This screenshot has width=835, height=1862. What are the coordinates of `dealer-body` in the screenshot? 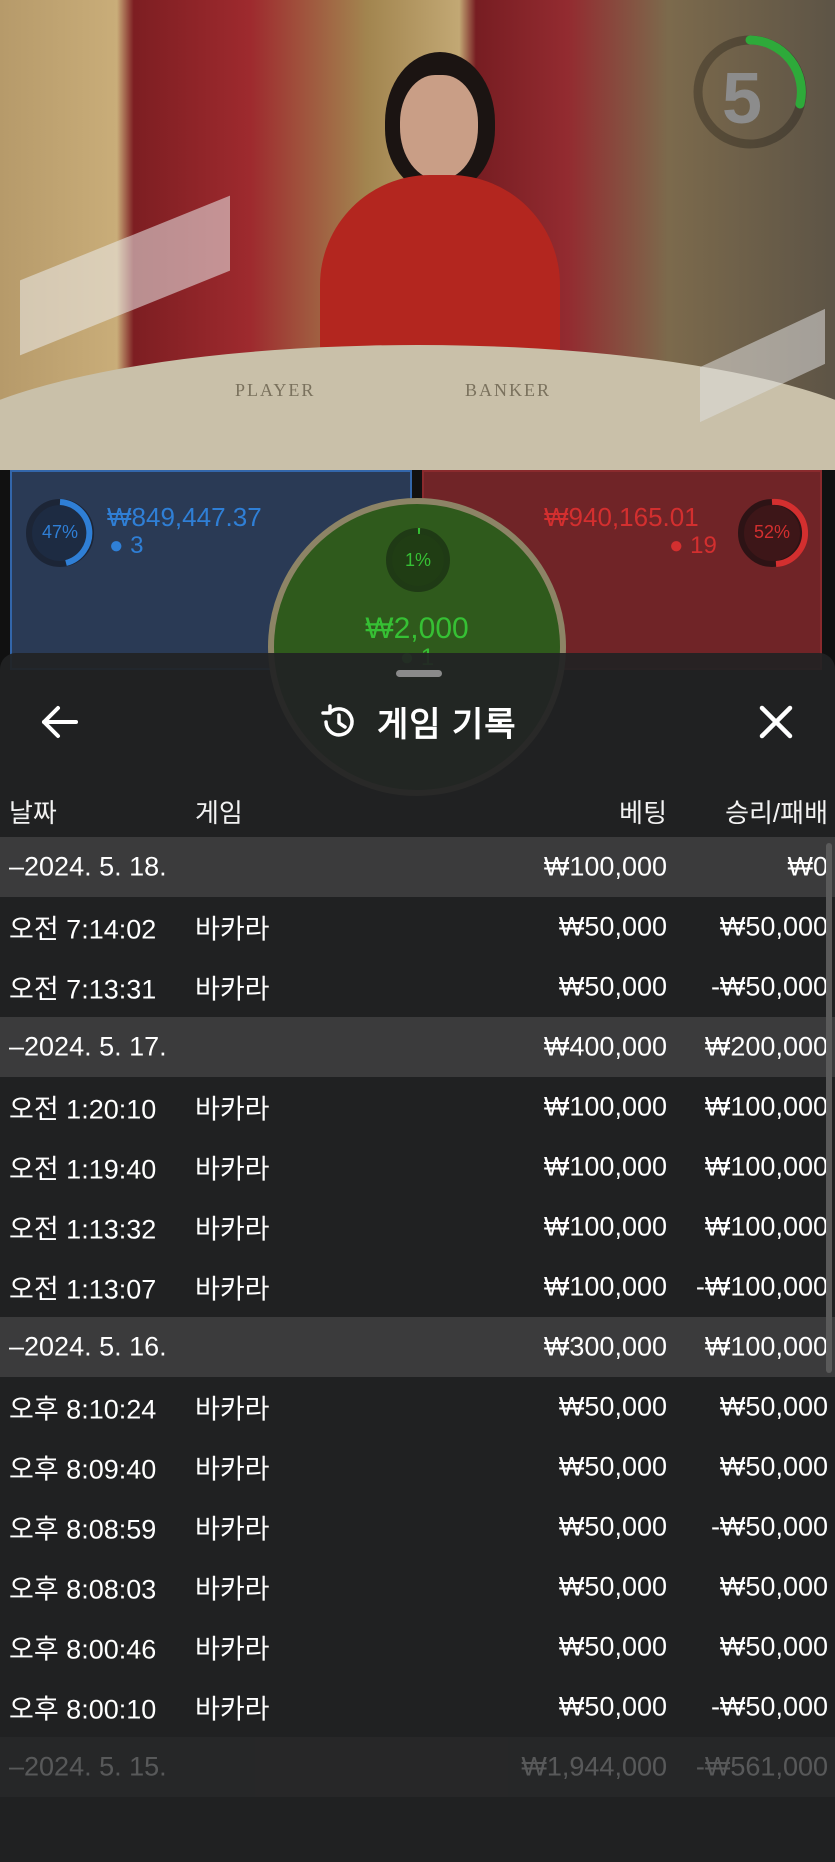 It's located at (440, 272).